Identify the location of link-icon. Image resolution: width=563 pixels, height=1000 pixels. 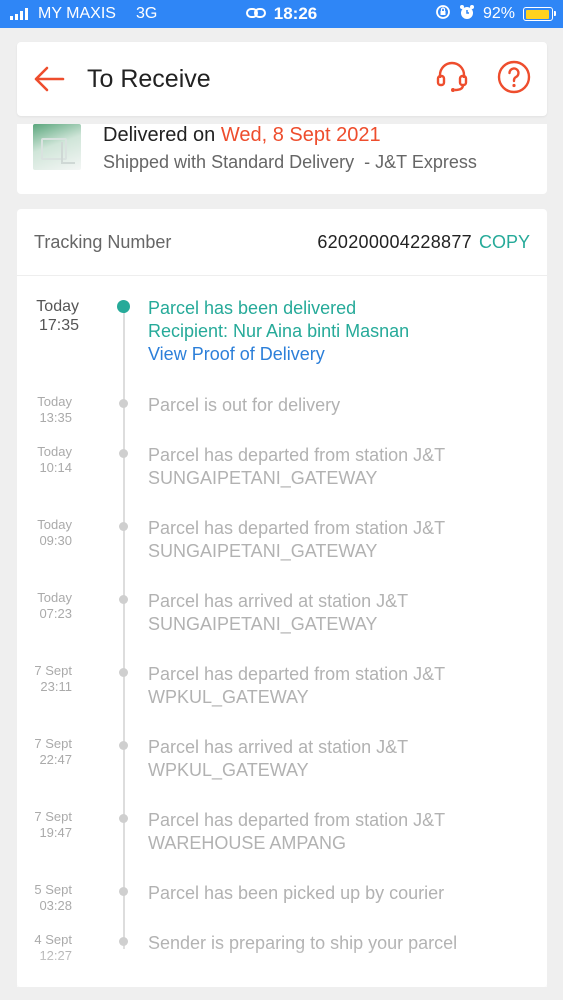
(255, 14).